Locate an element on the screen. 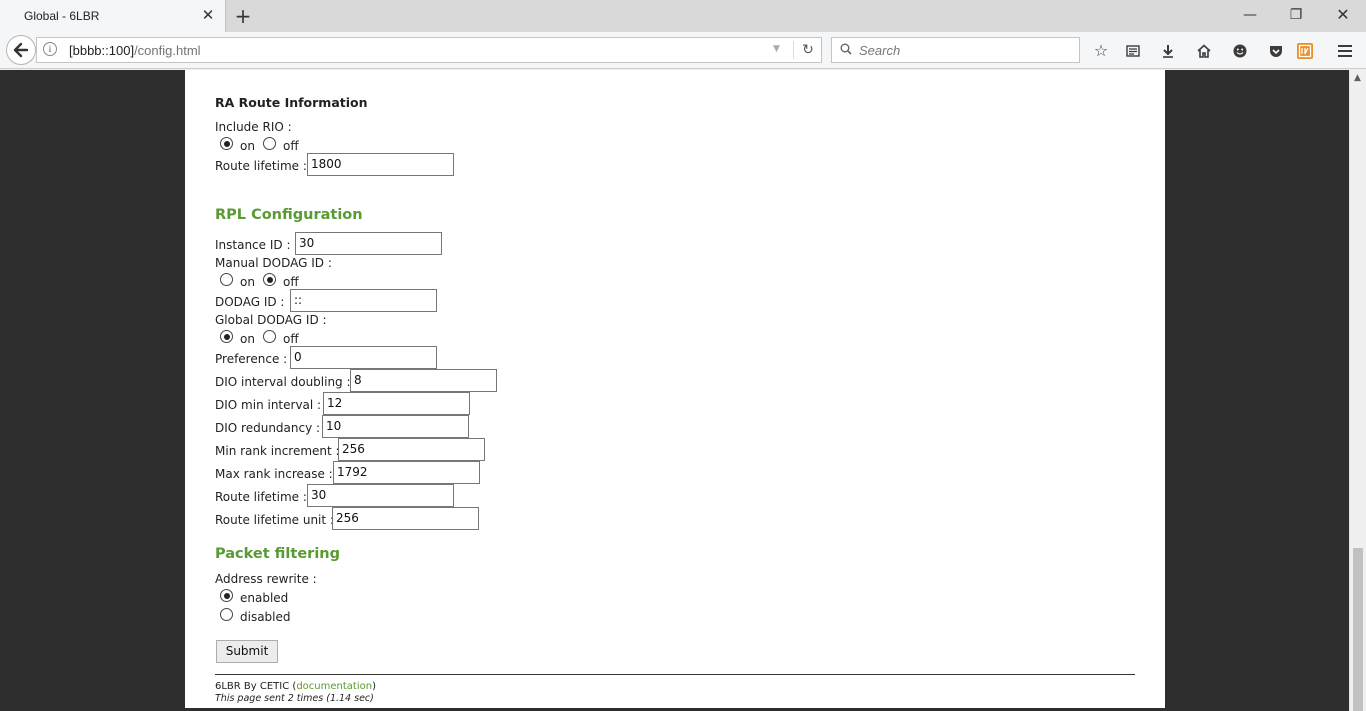  dodag-id-label: DODAG ID : is located at coordinates (250, 302).